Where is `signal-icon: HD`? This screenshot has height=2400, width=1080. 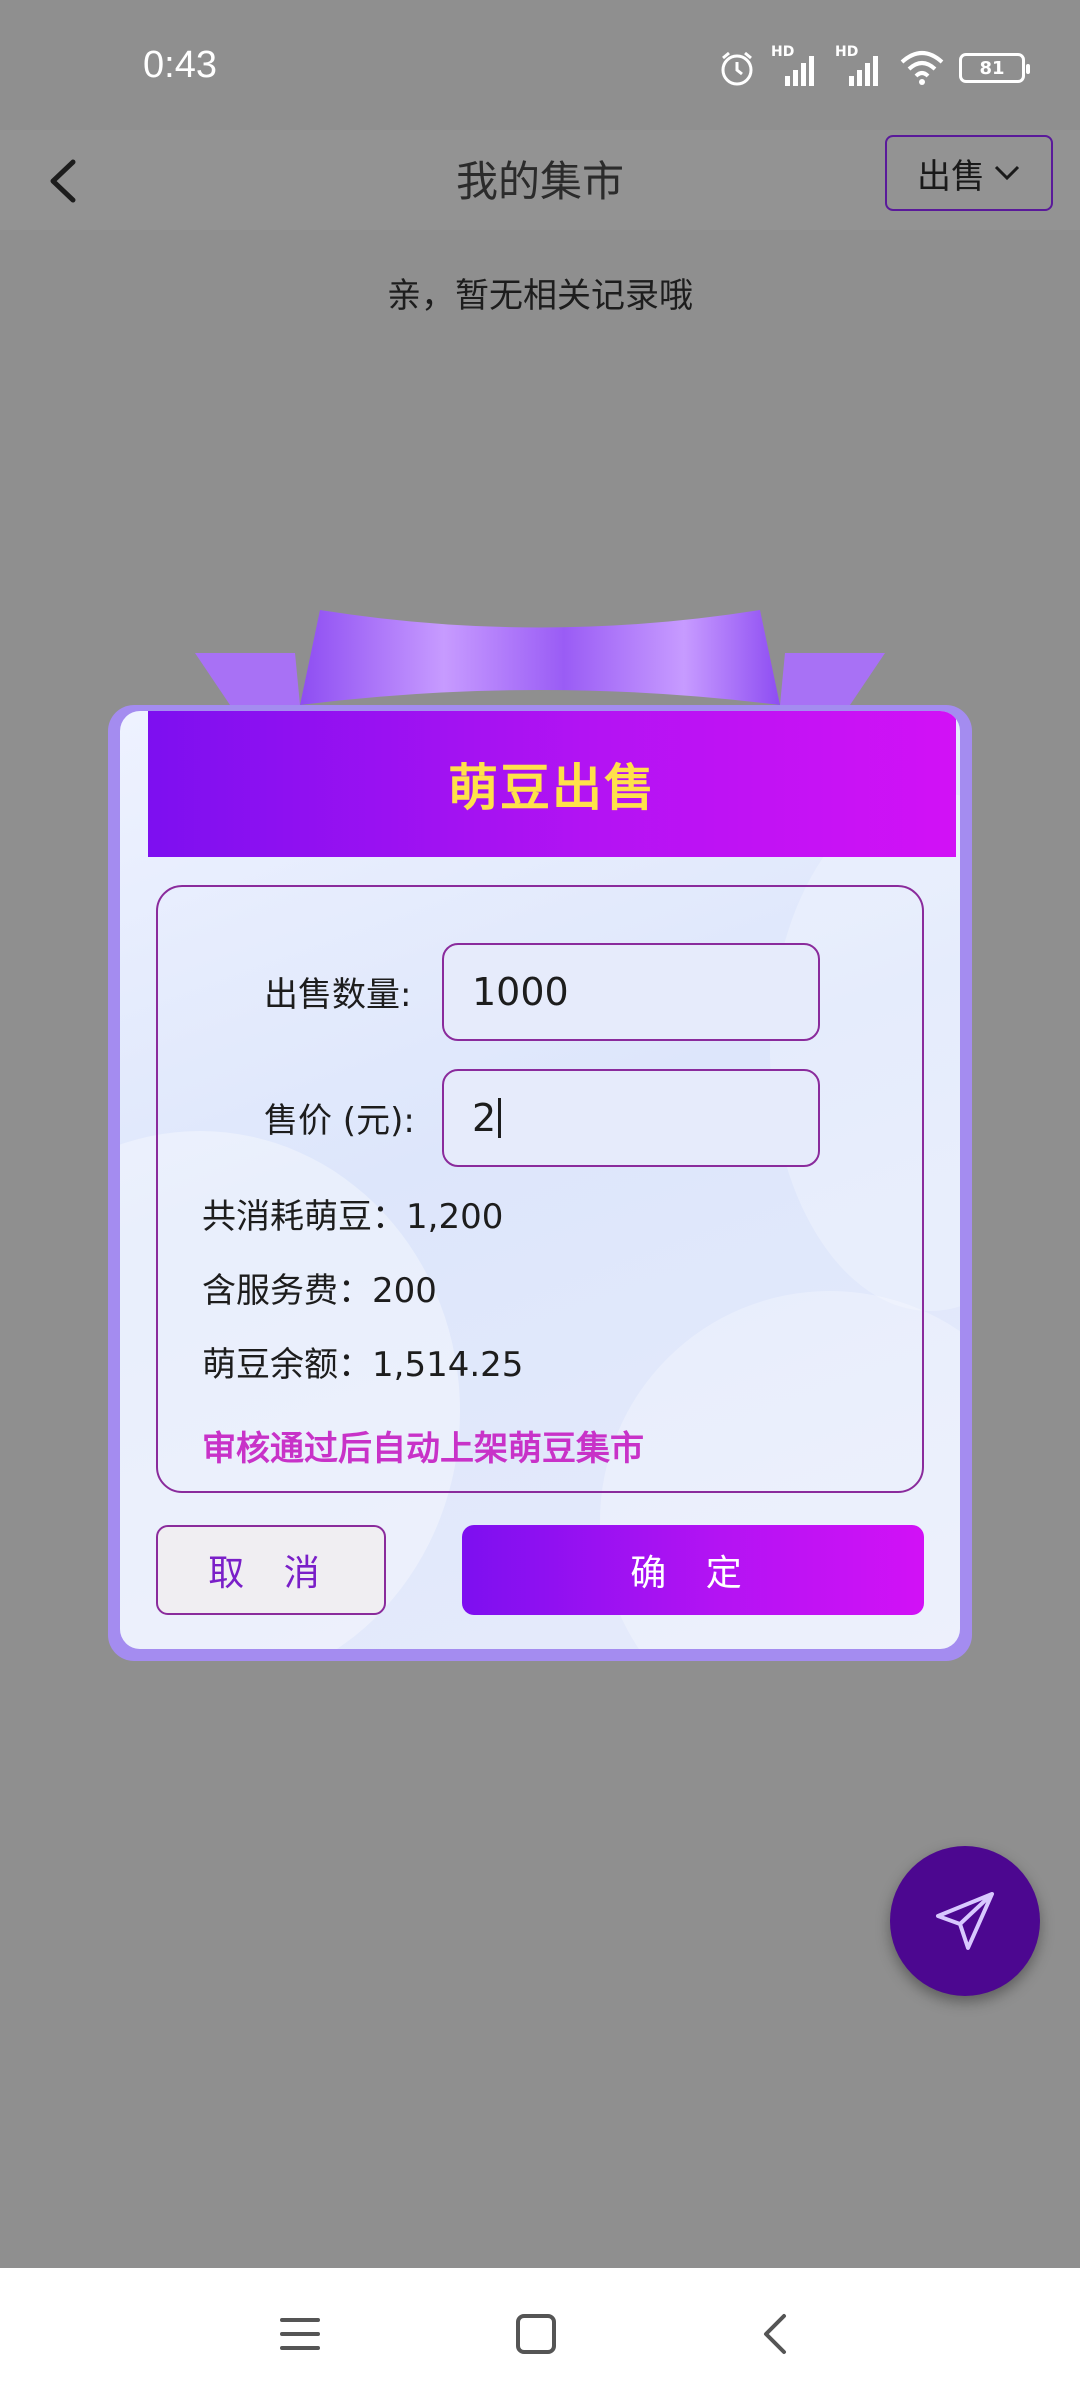
signal-icon: HD is located at coordinates (796, 66).